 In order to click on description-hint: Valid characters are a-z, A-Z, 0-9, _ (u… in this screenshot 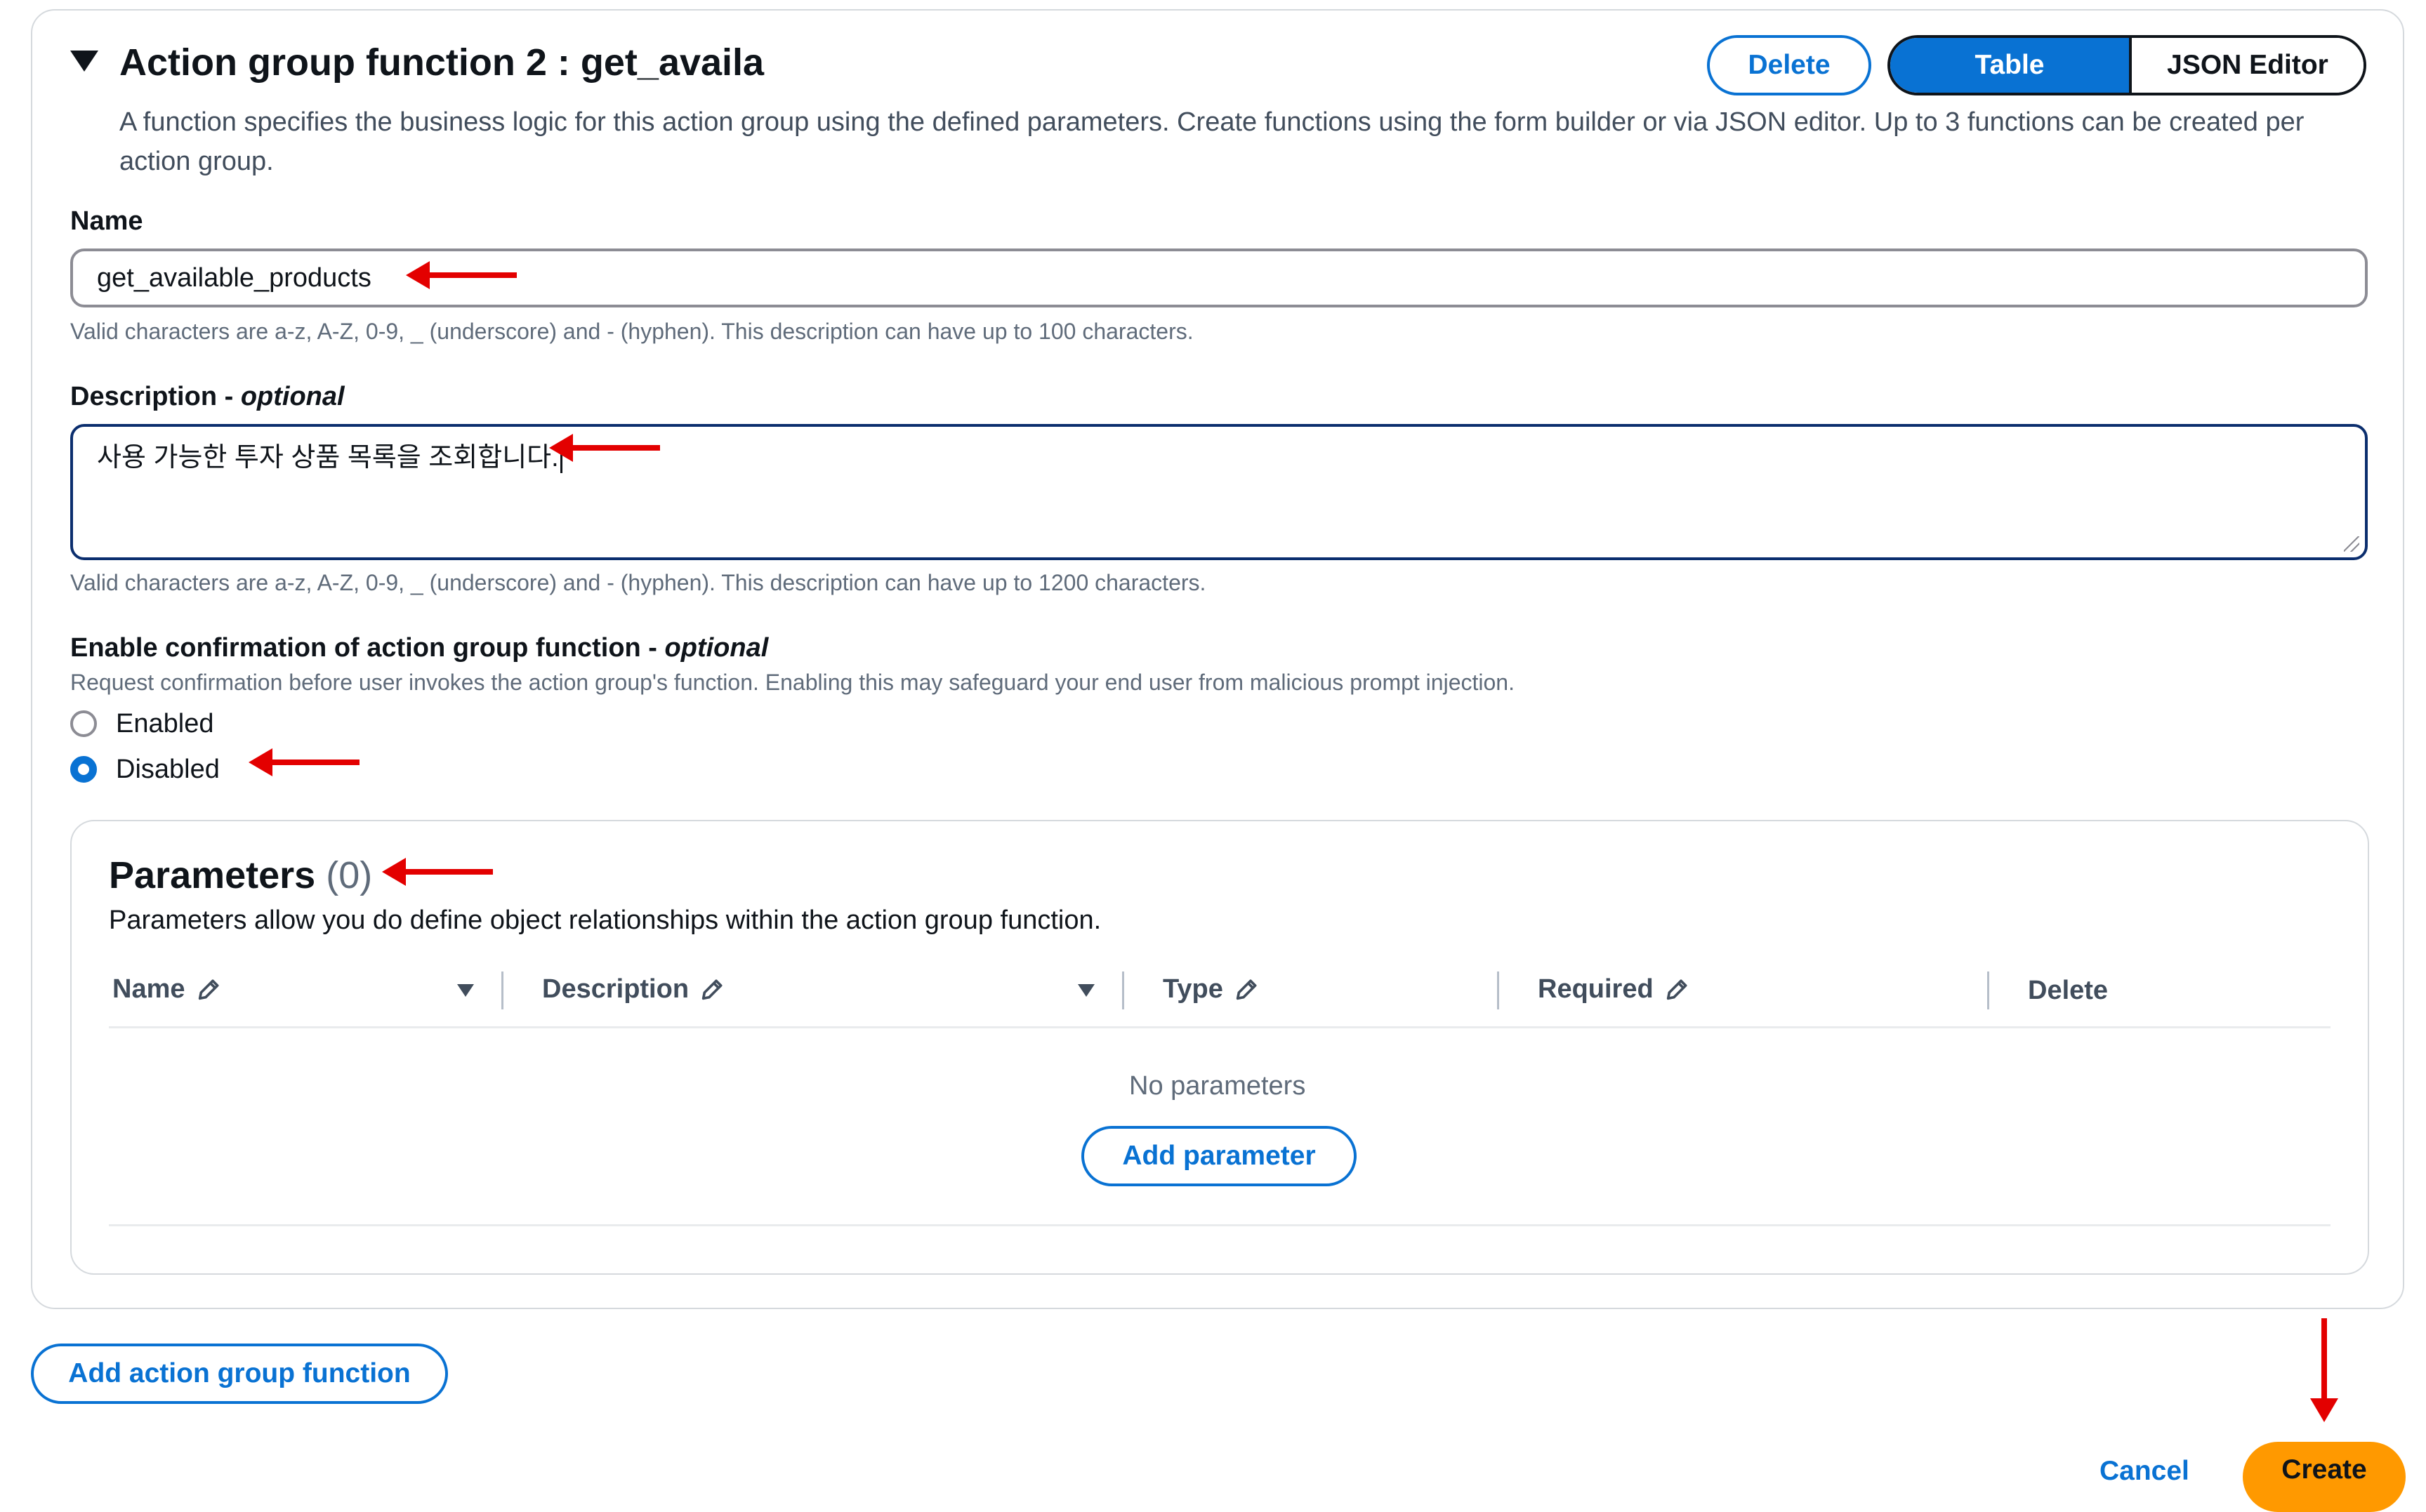, I will do `click(638, 582)`.